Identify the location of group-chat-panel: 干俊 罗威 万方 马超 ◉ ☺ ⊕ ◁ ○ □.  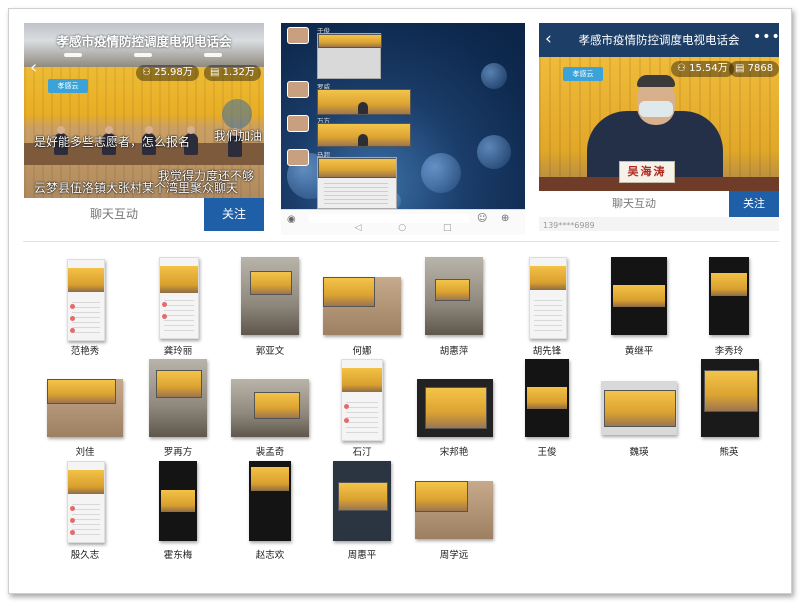
(403, 129).